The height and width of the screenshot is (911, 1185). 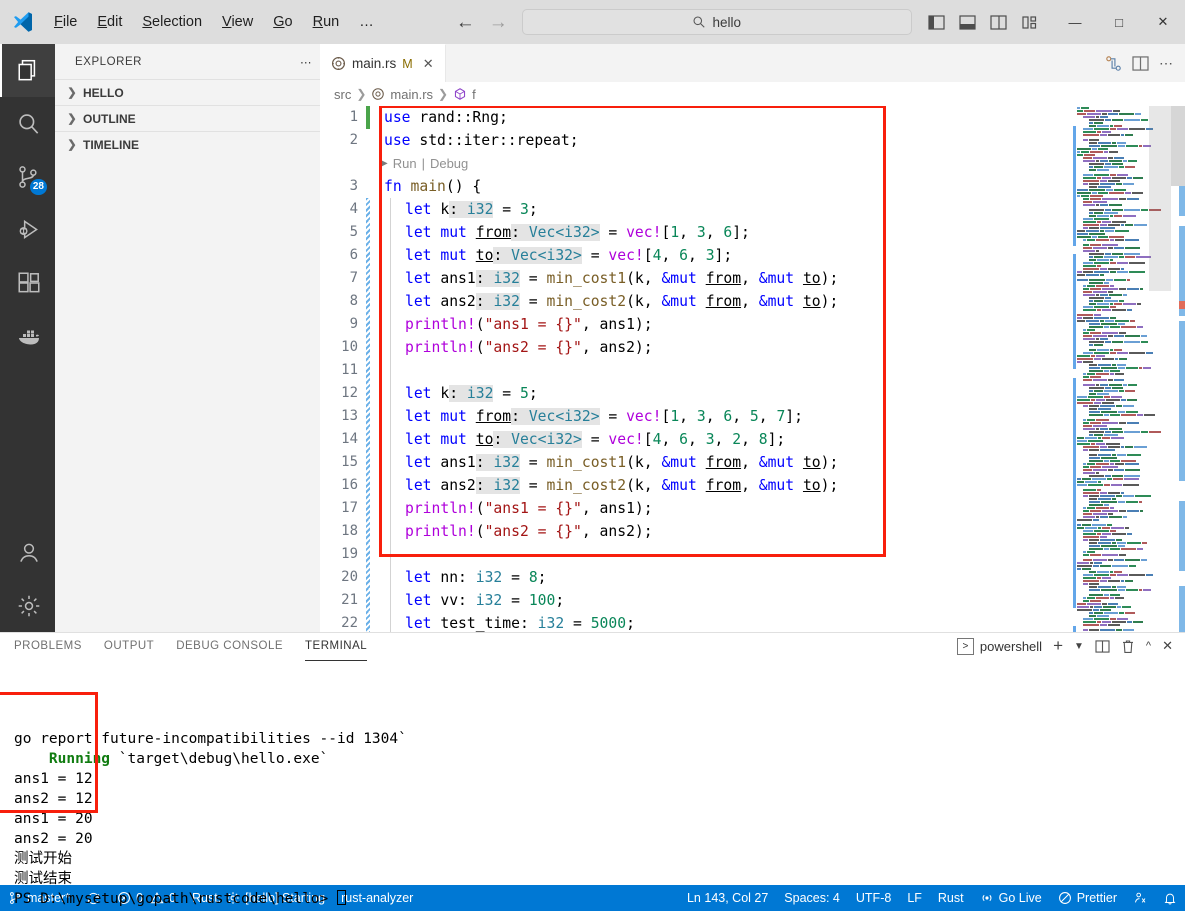 What do you see at coordinates (405, 163) in the screenshot?
I see `code-lens-run: Run` at bounding box center [405, 163].